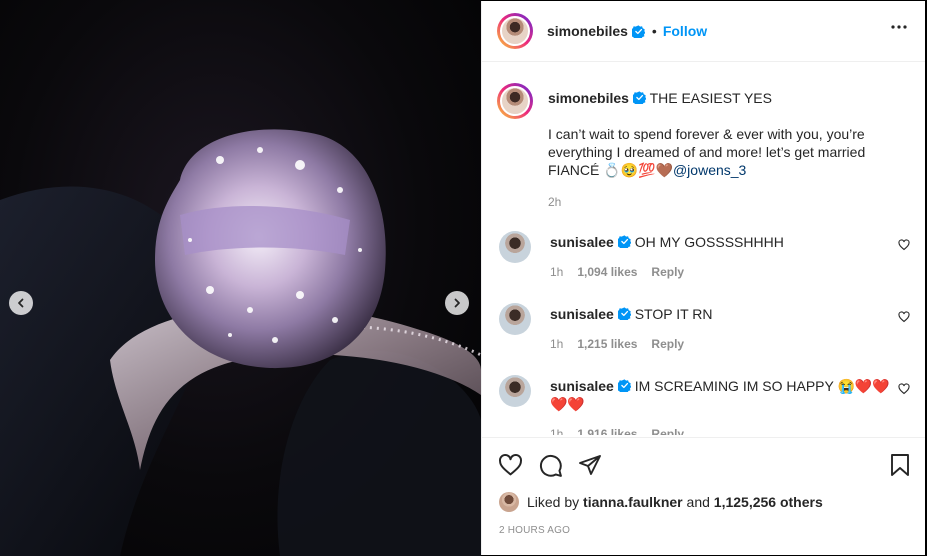 This screenshot has height=556, width=927. I want to click on post-timestamp: 2 HOURS AGO, so click(534, 530).